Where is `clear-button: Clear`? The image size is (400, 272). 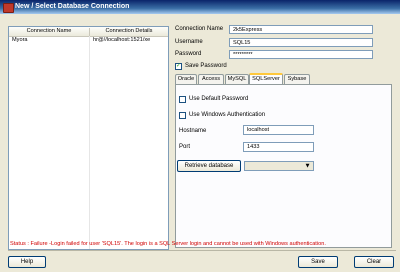 clear-button: Clear is located at coordinates (374, 262).